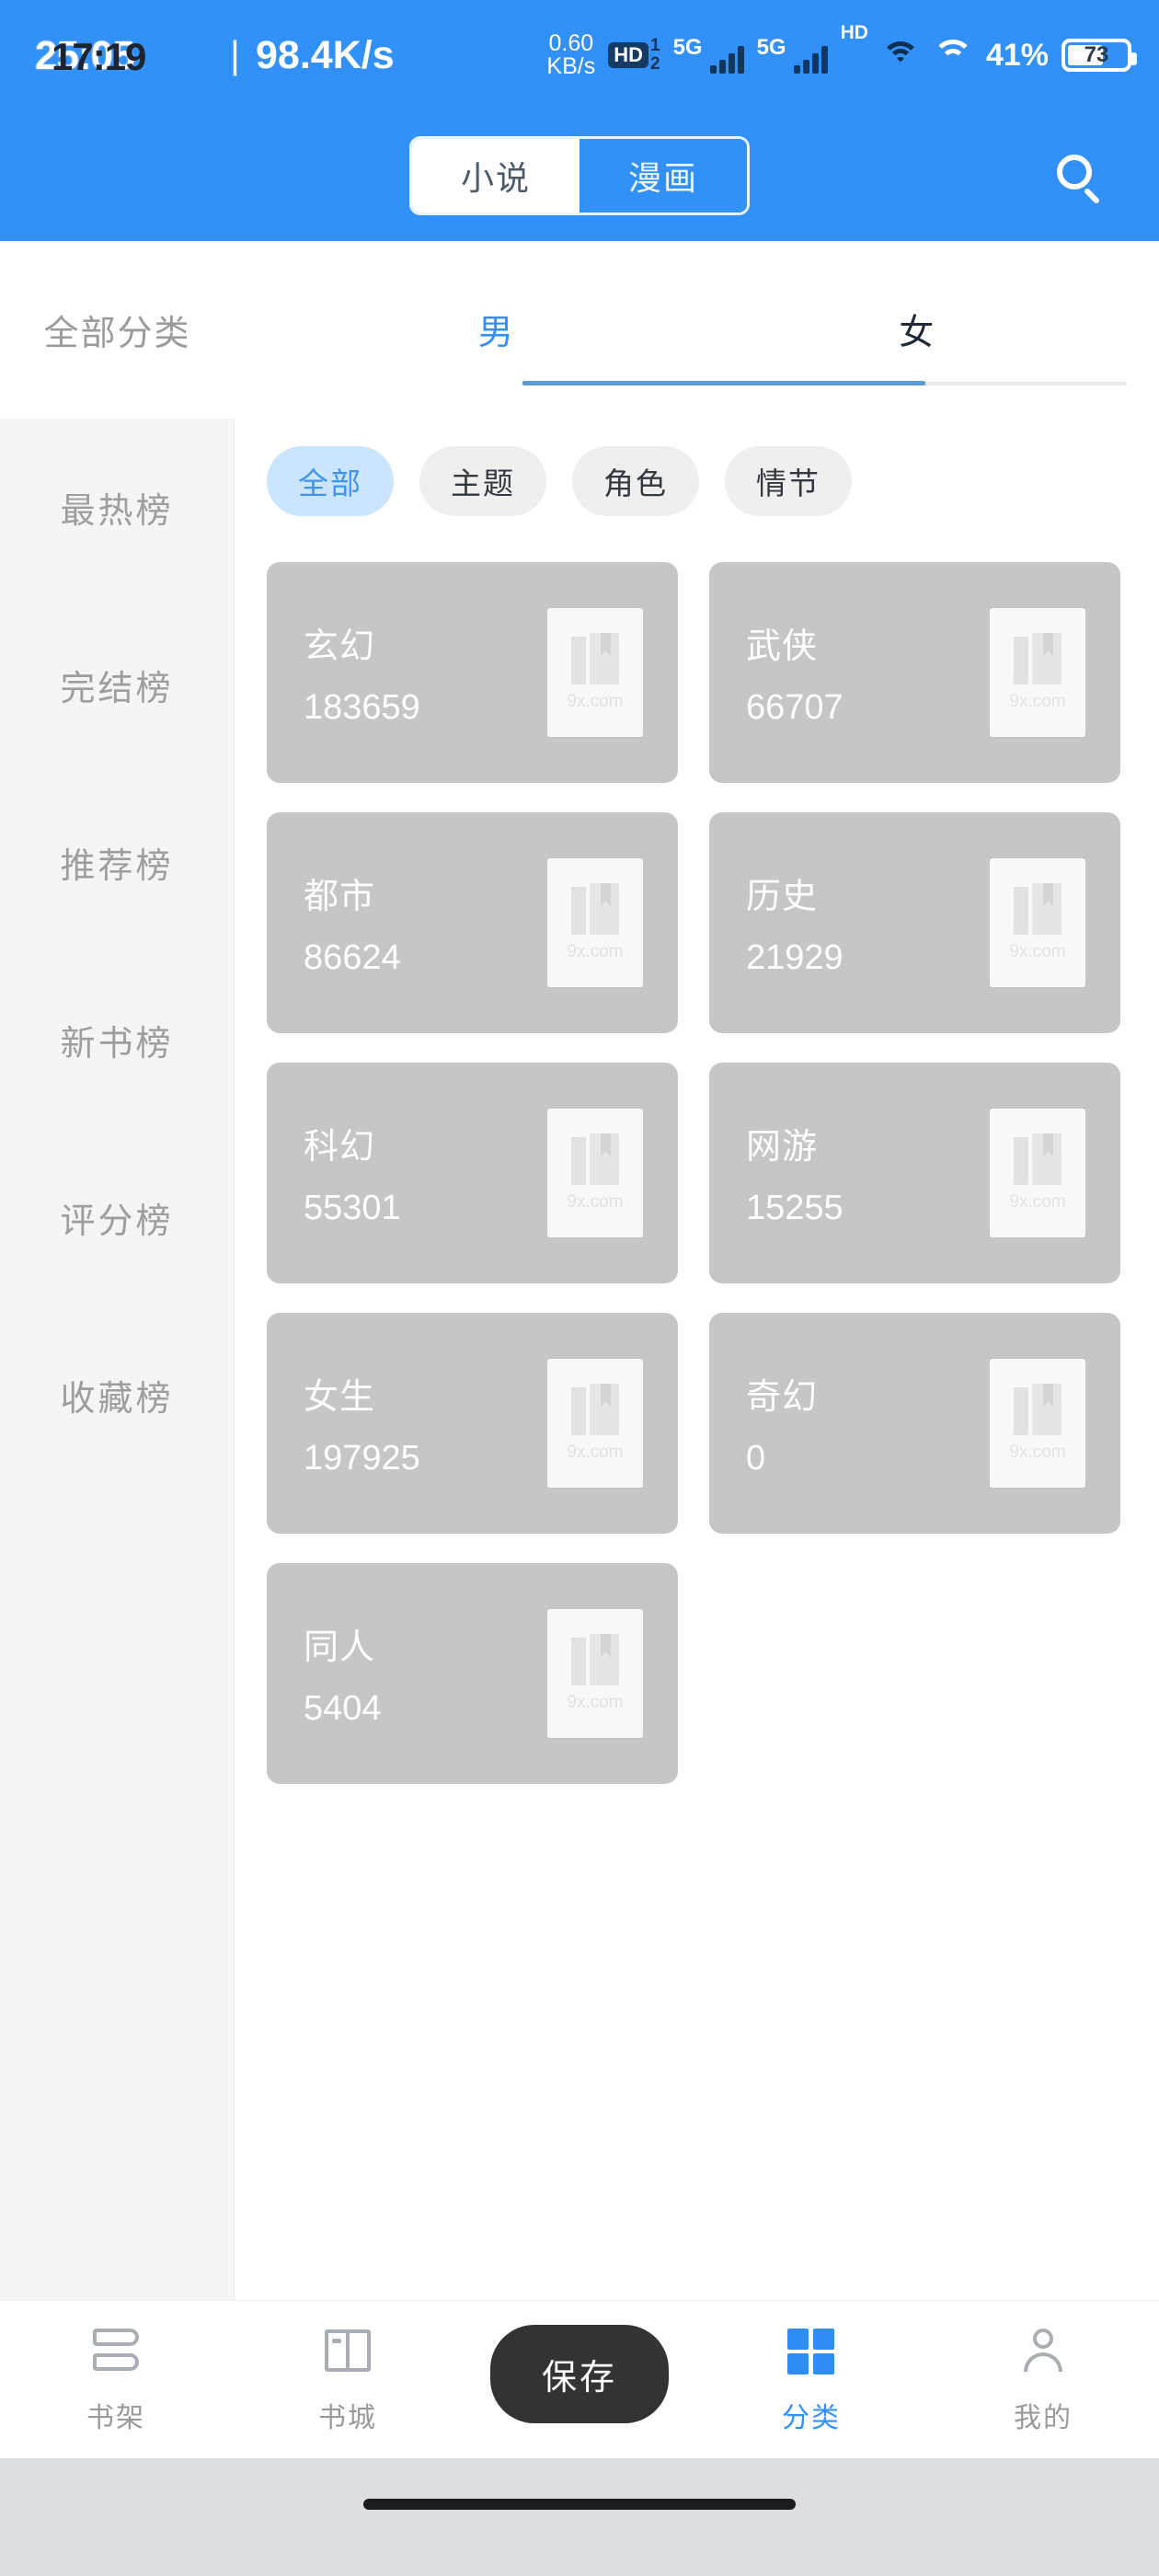 This screenshot has width=1159, height=2576. What do you see at coordinates (116, 2379) in the screenshot?
I see `nav-item-bookshelf: 书架` at bounding box center [116, 2379].